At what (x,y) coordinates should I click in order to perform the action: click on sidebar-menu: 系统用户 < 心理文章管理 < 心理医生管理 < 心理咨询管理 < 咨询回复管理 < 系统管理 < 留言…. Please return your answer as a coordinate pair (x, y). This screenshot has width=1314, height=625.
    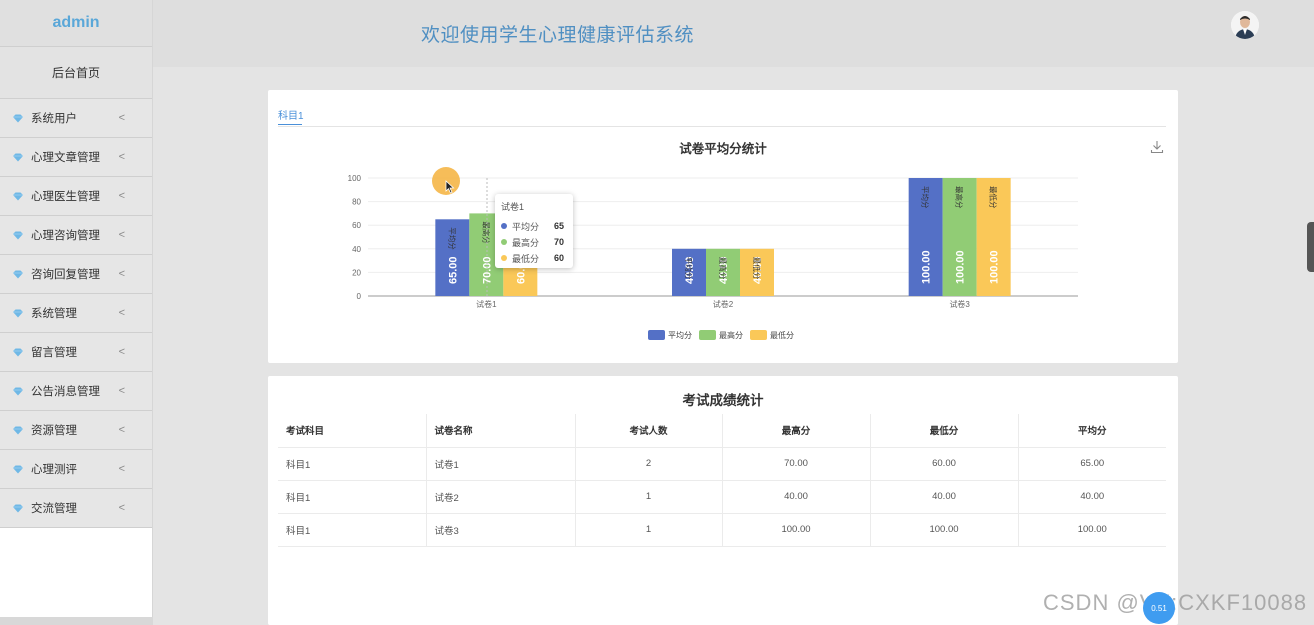
    Looking at the image, I should click on (76, 313).